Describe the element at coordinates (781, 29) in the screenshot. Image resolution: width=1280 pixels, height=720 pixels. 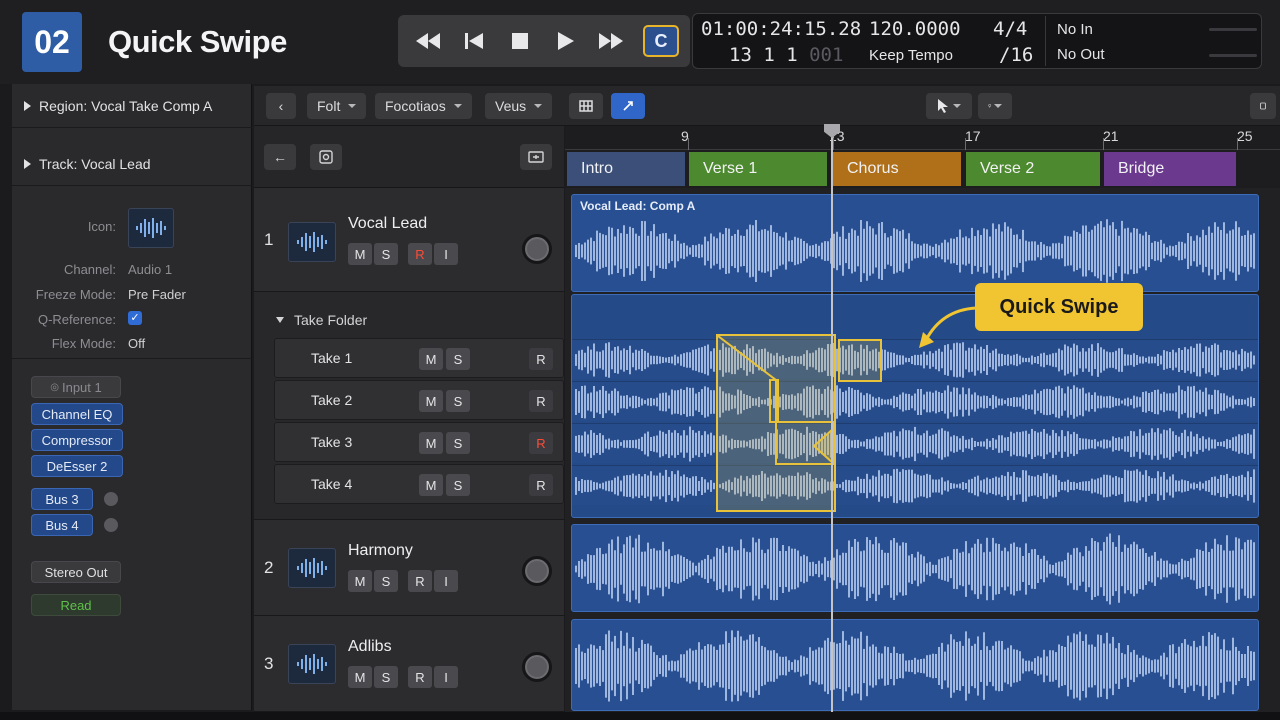
I see `lcd-timecode: 01:00:24:15.28` at that location.